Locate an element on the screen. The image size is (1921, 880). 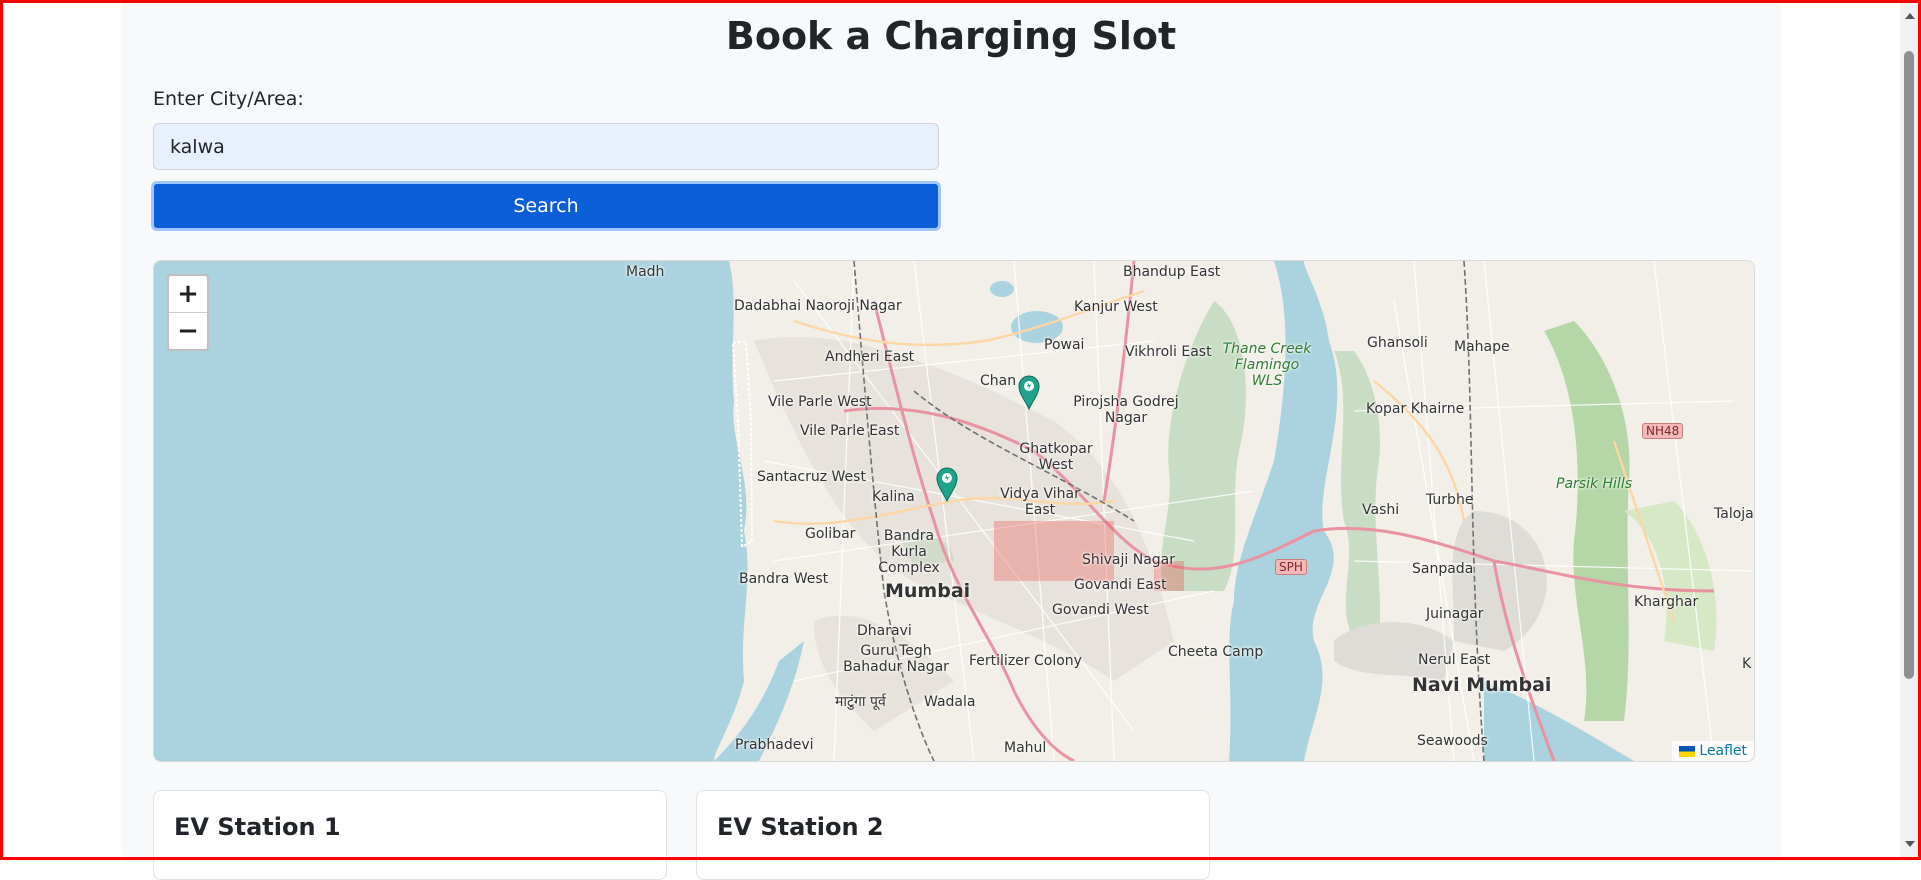
map-place-label: Fertilizer Colony is located at coordinates (1025, 661).